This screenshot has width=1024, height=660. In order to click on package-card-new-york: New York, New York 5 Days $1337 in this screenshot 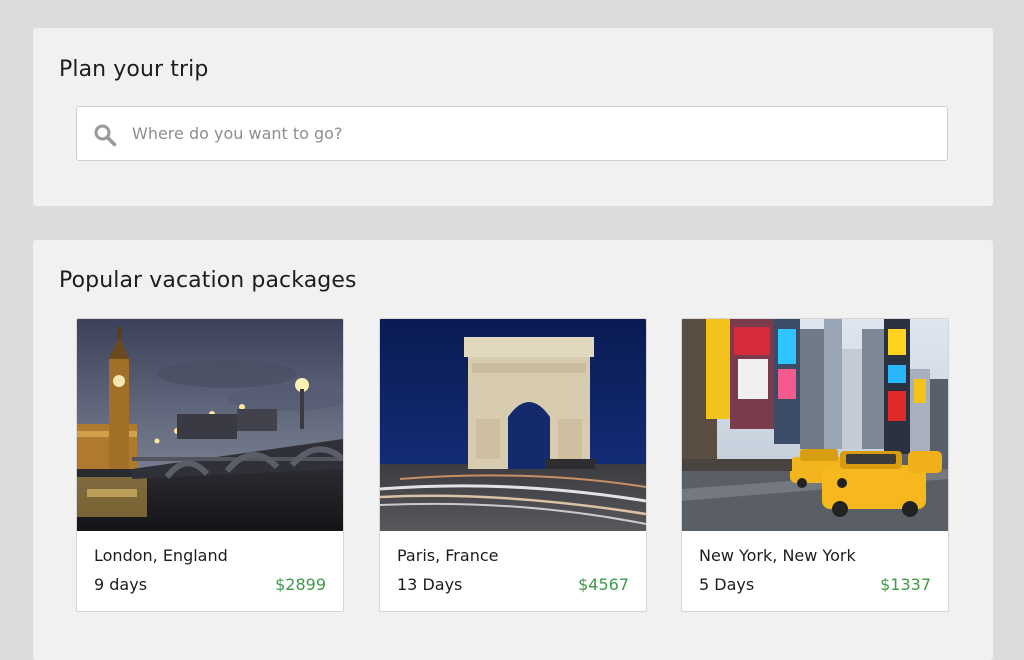, I will do `click(815, 465)`.